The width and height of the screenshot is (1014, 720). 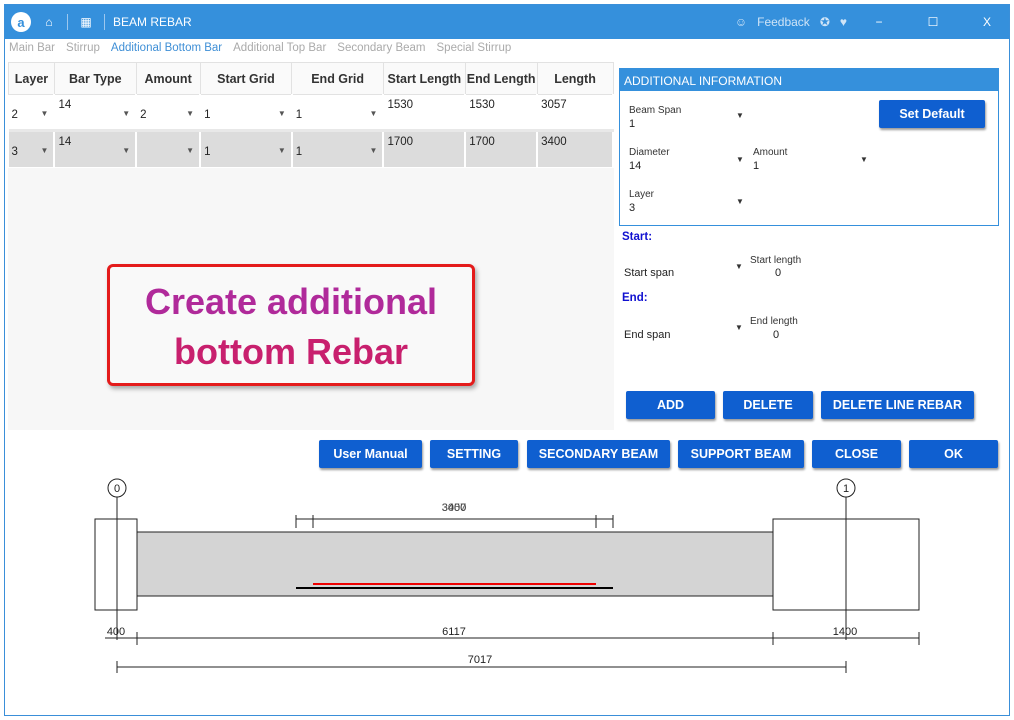 I want to click on start-span-select: Start span, so click(x=649, y=273).